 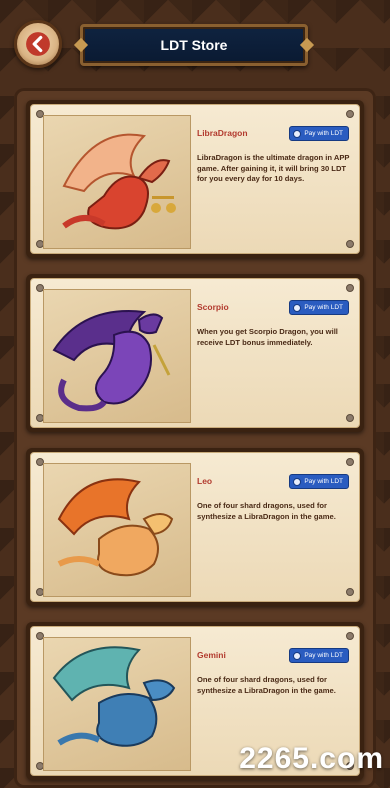 I want to click on arrow-left-icon, so click(x=38, y=44).